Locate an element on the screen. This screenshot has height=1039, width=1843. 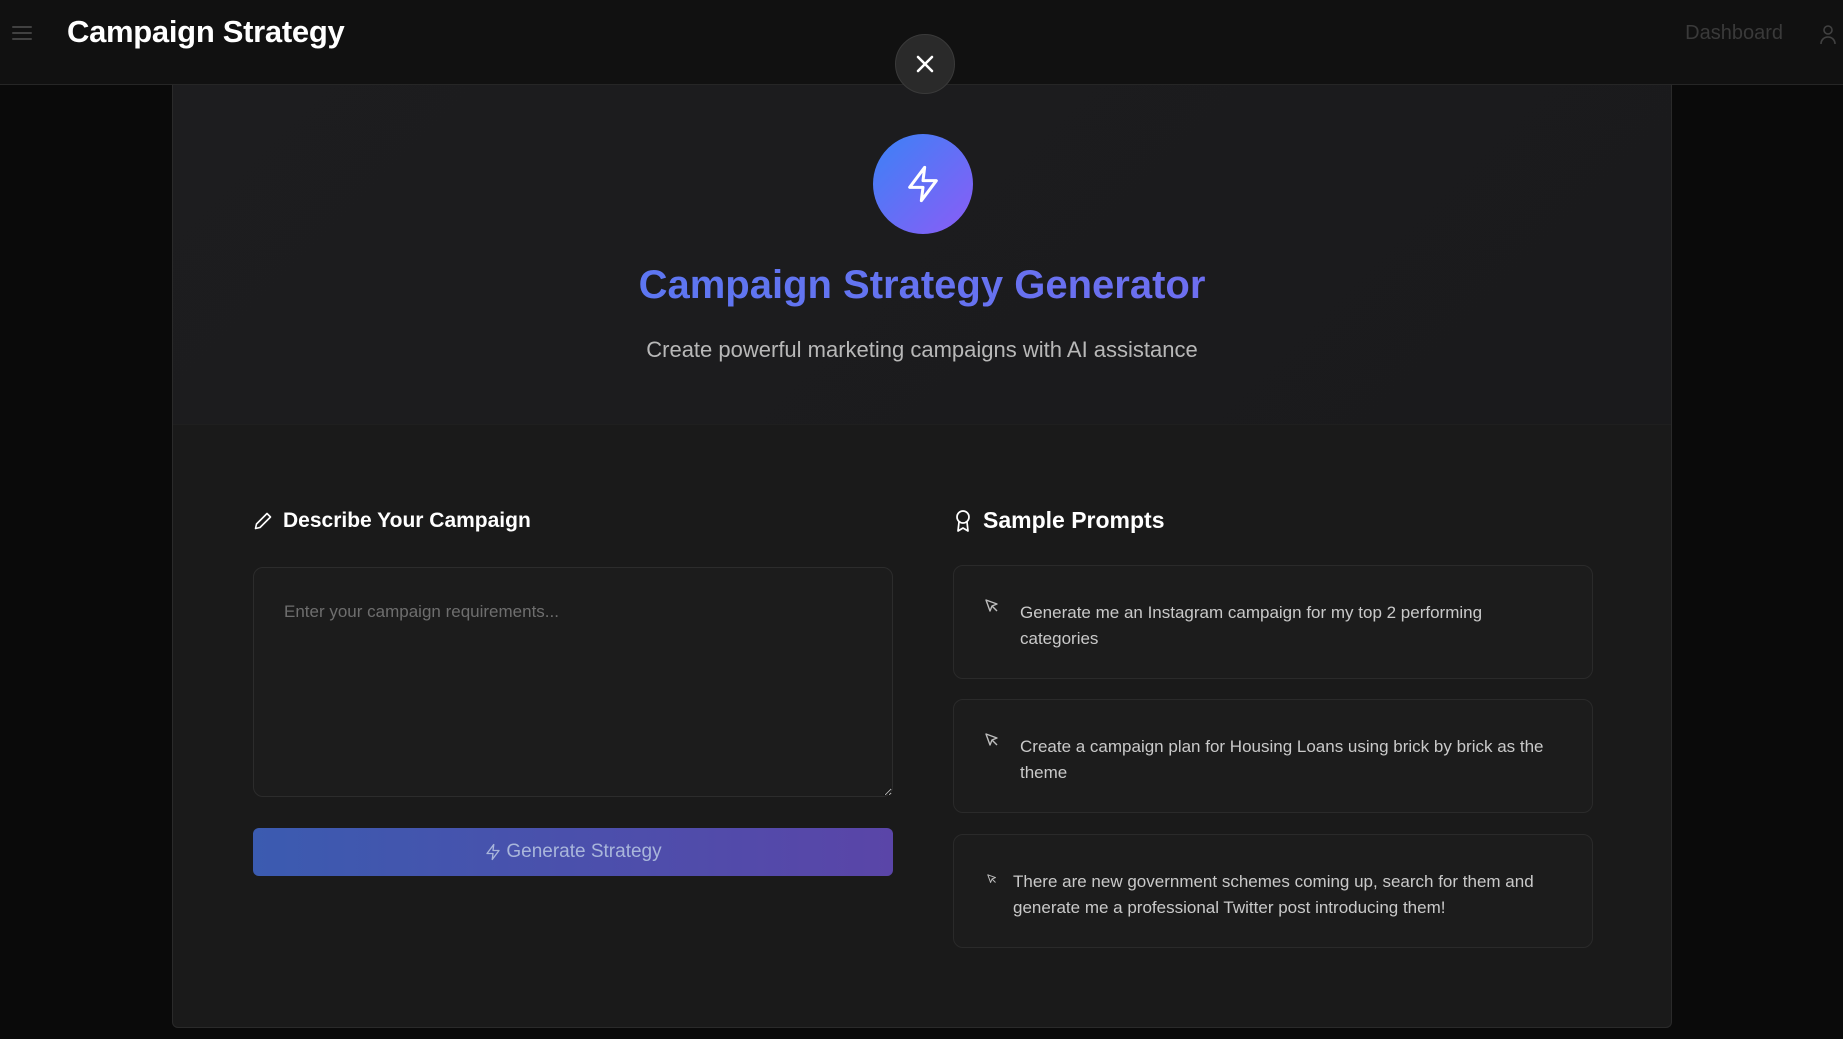
app-title: Campaign Strategy is located at coordinates (206, 31).